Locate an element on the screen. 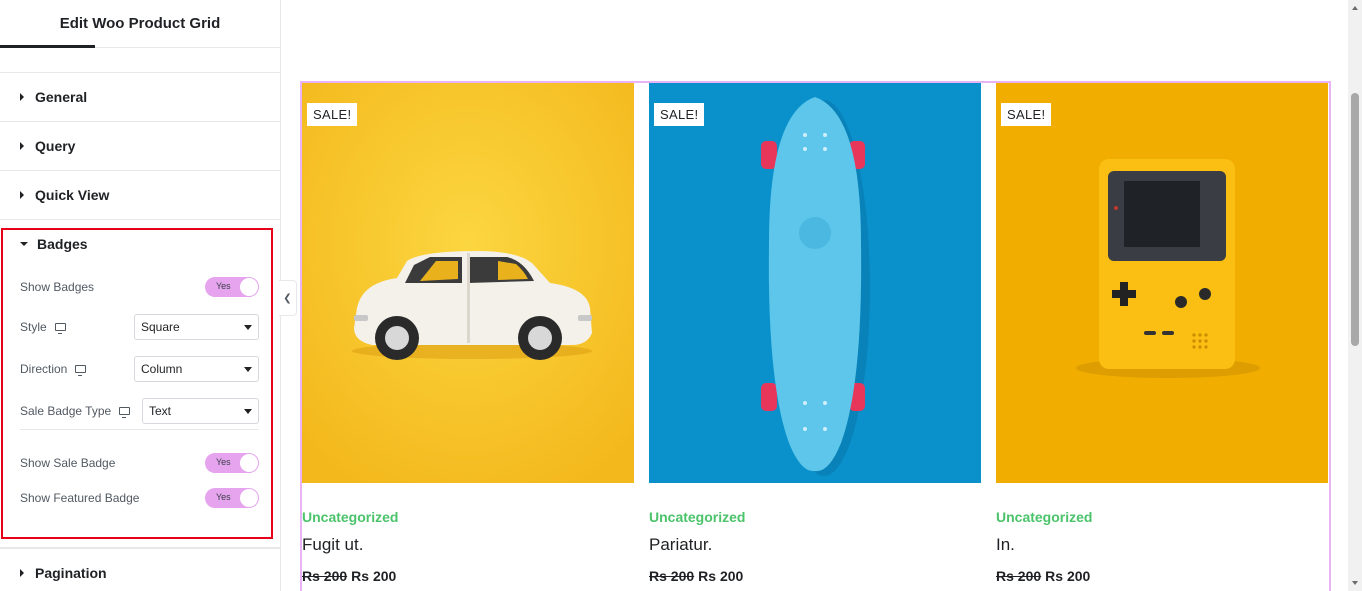 This screenshot has width=1362, height=591. show-badges-toggle: Yes is located at coordinates (232, 287).